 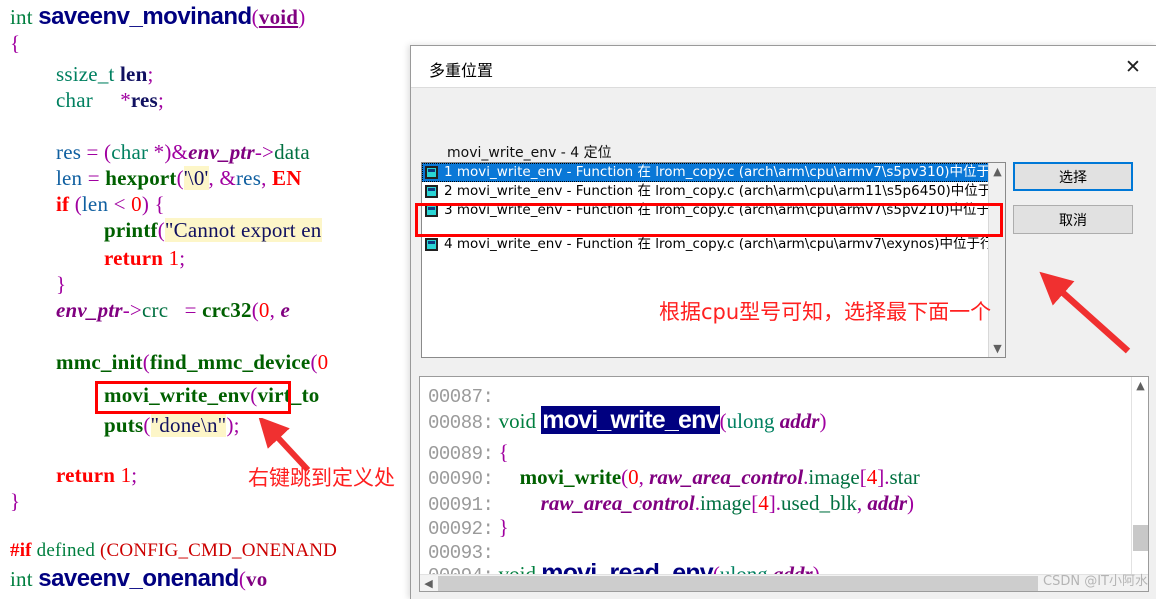 I want to click on code-line: ssize_t len;, so click(x=105, y=74).